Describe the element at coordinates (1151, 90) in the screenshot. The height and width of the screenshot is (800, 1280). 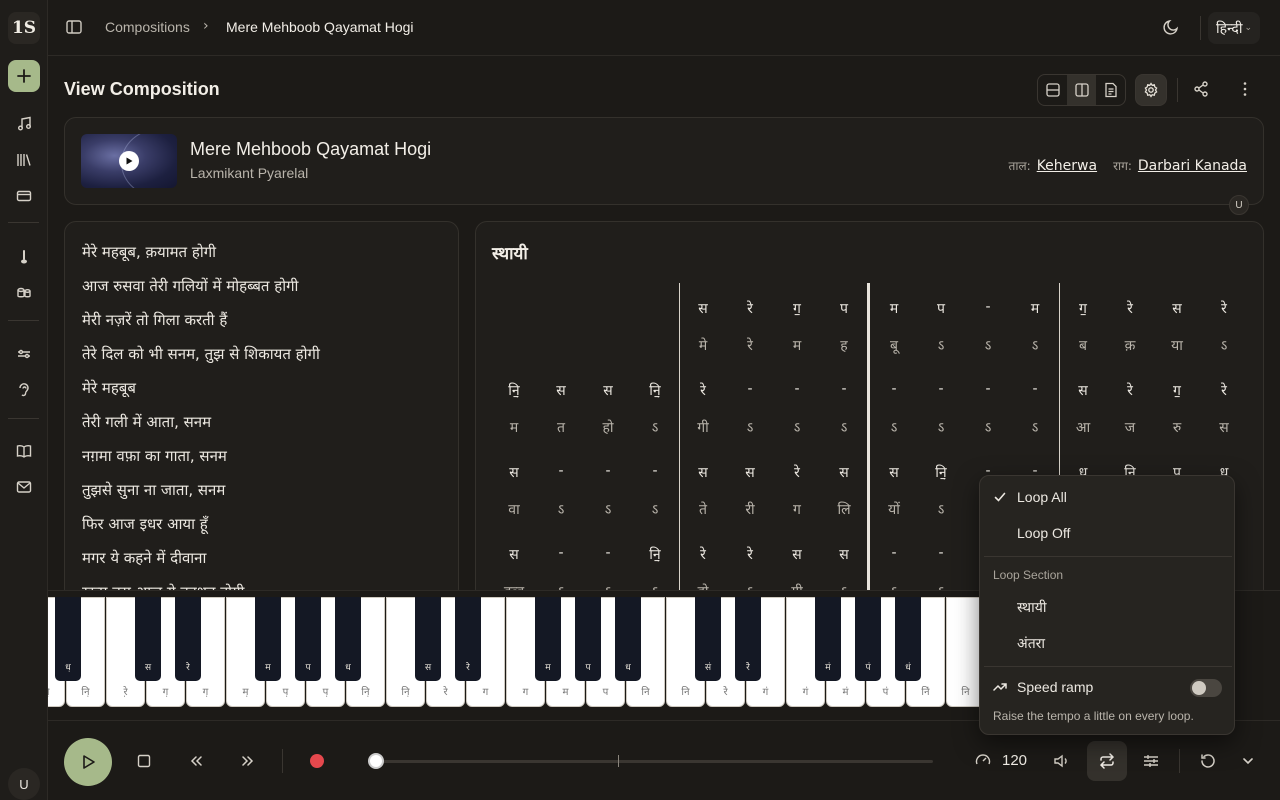
I see `settings-button` at that location.